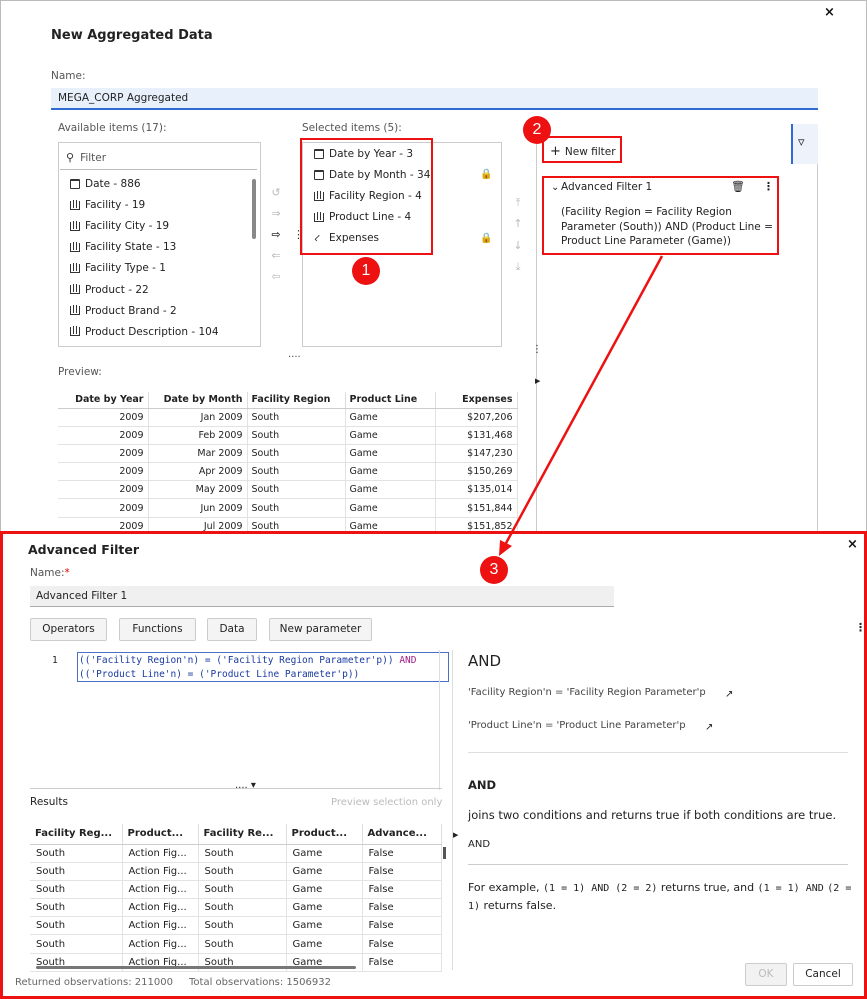 Image resolution: width=867 pixels, height=999 pixels. Describe the element at coordinates (455, 835) in the screenshot. I see `collapse-arrow-icon: ▶` at that location.